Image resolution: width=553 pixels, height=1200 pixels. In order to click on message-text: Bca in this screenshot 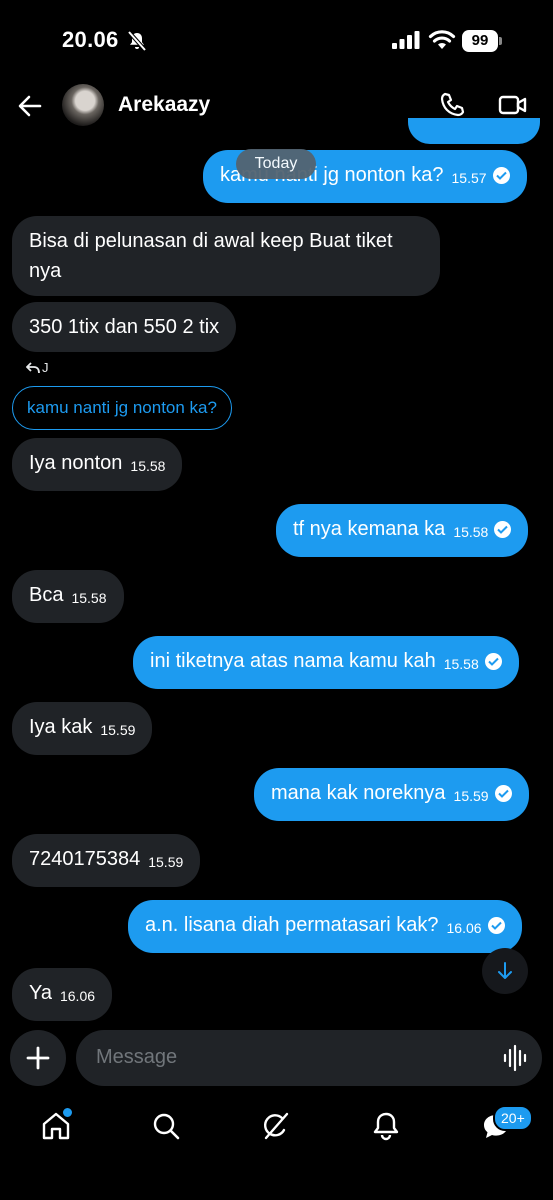, I will do `click(46, 595)`.